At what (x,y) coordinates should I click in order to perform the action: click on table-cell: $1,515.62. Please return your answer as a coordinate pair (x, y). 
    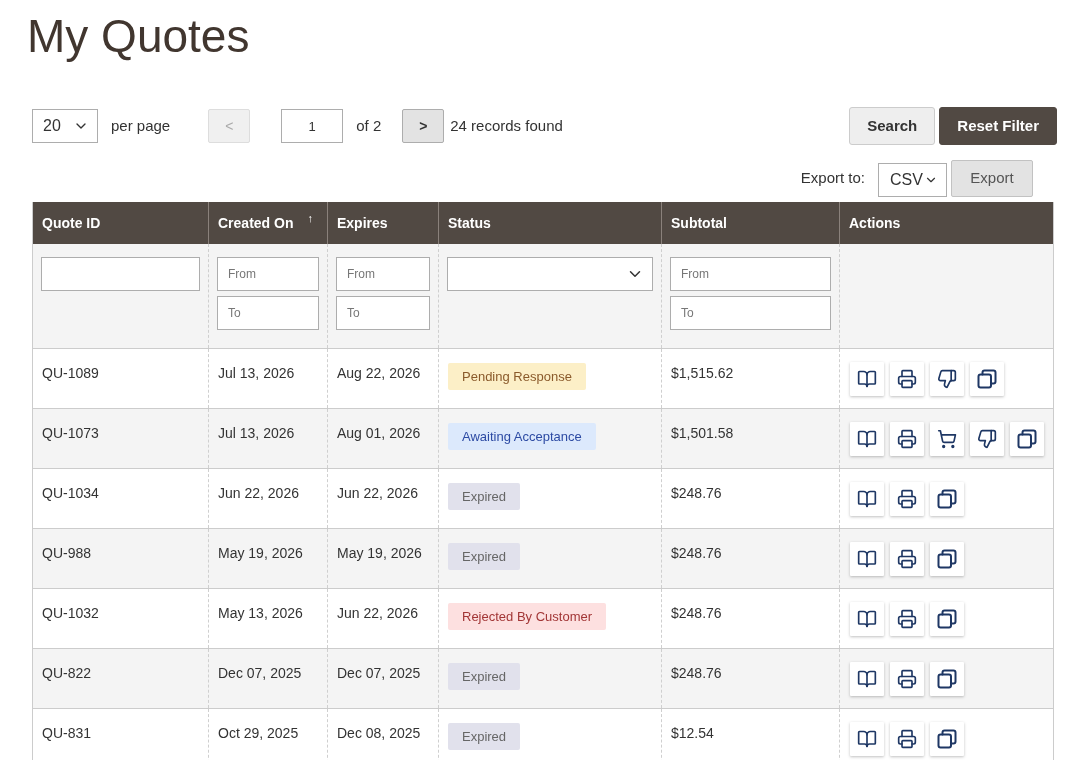
    Looking at the image, I should click on (702, 372).